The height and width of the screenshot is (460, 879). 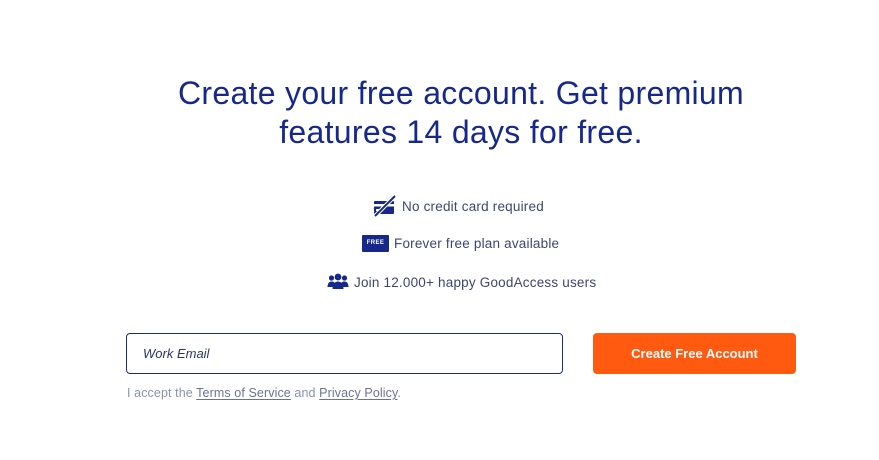 I want to click on create-free-account-button: Create Free Account, so click(x=694, y=353).